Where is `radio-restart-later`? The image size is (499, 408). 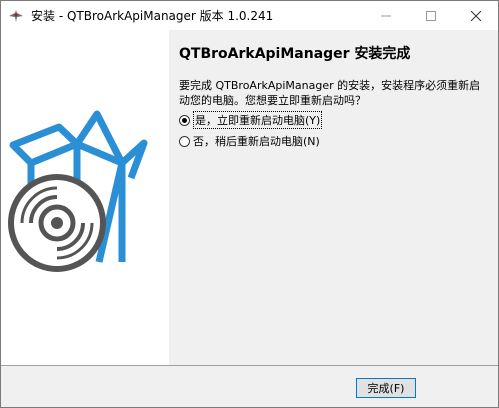
radio-restart-later is located at coordinates (184, 141).